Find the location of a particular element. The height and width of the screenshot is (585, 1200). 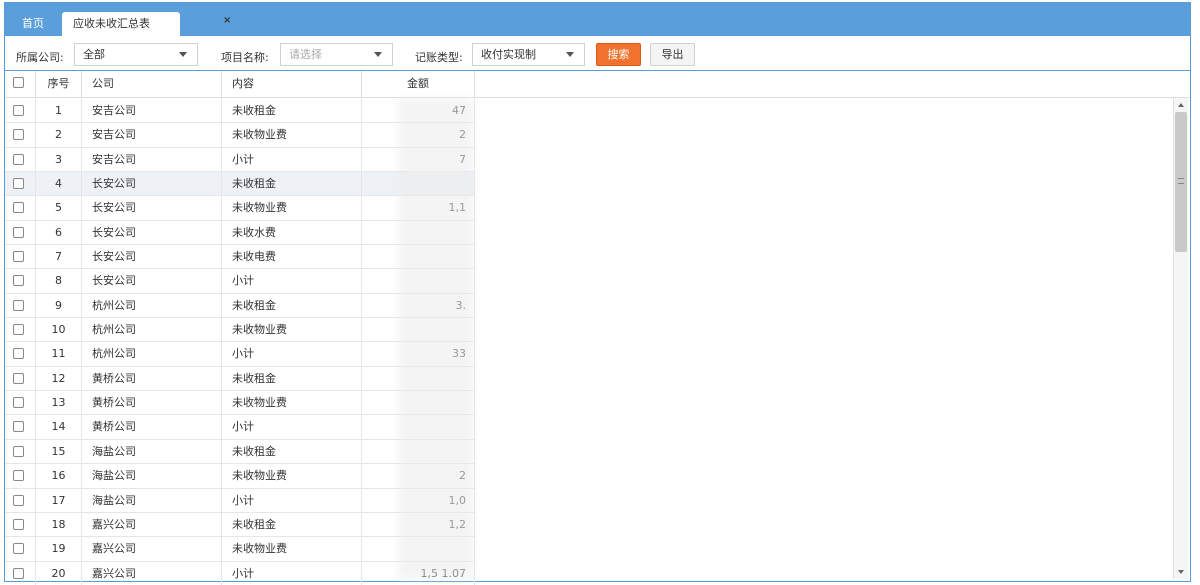

table-row: 1 安吉公司 未收租金 47 is located at coordinates (240, 111).